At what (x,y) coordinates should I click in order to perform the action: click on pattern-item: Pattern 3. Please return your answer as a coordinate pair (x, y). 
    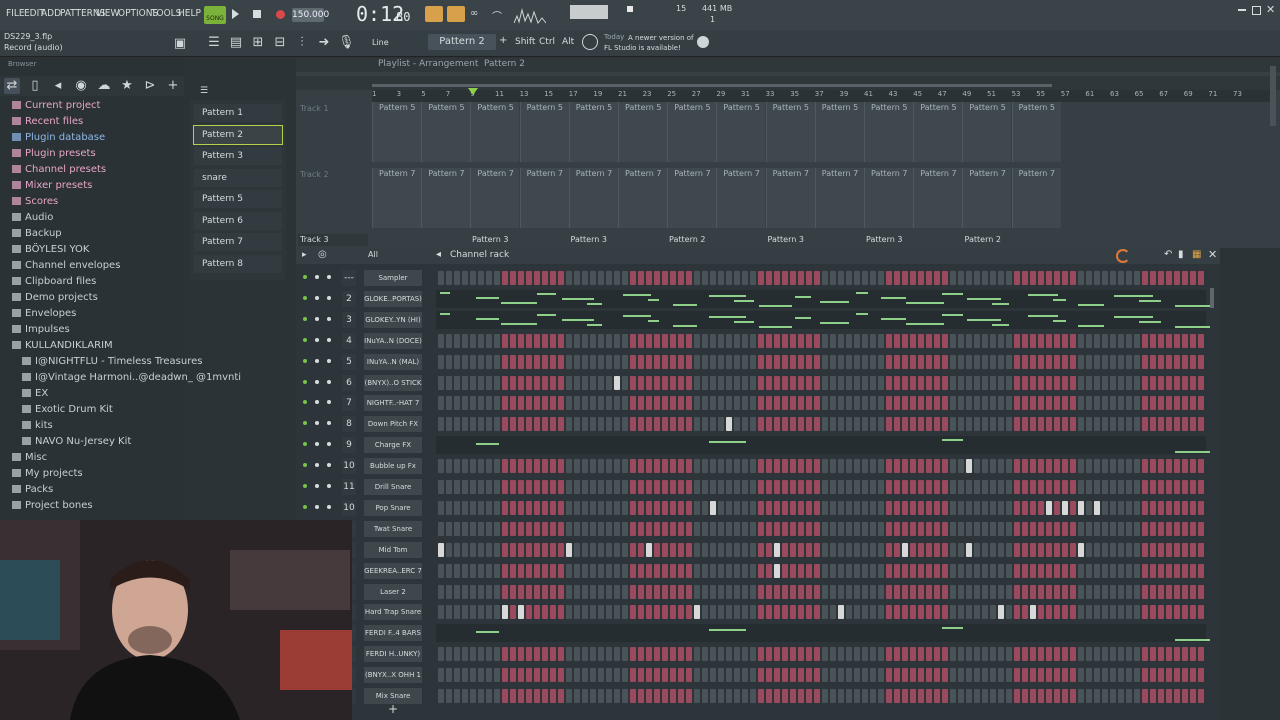
    Looking at the image, I should click on (238, 156).